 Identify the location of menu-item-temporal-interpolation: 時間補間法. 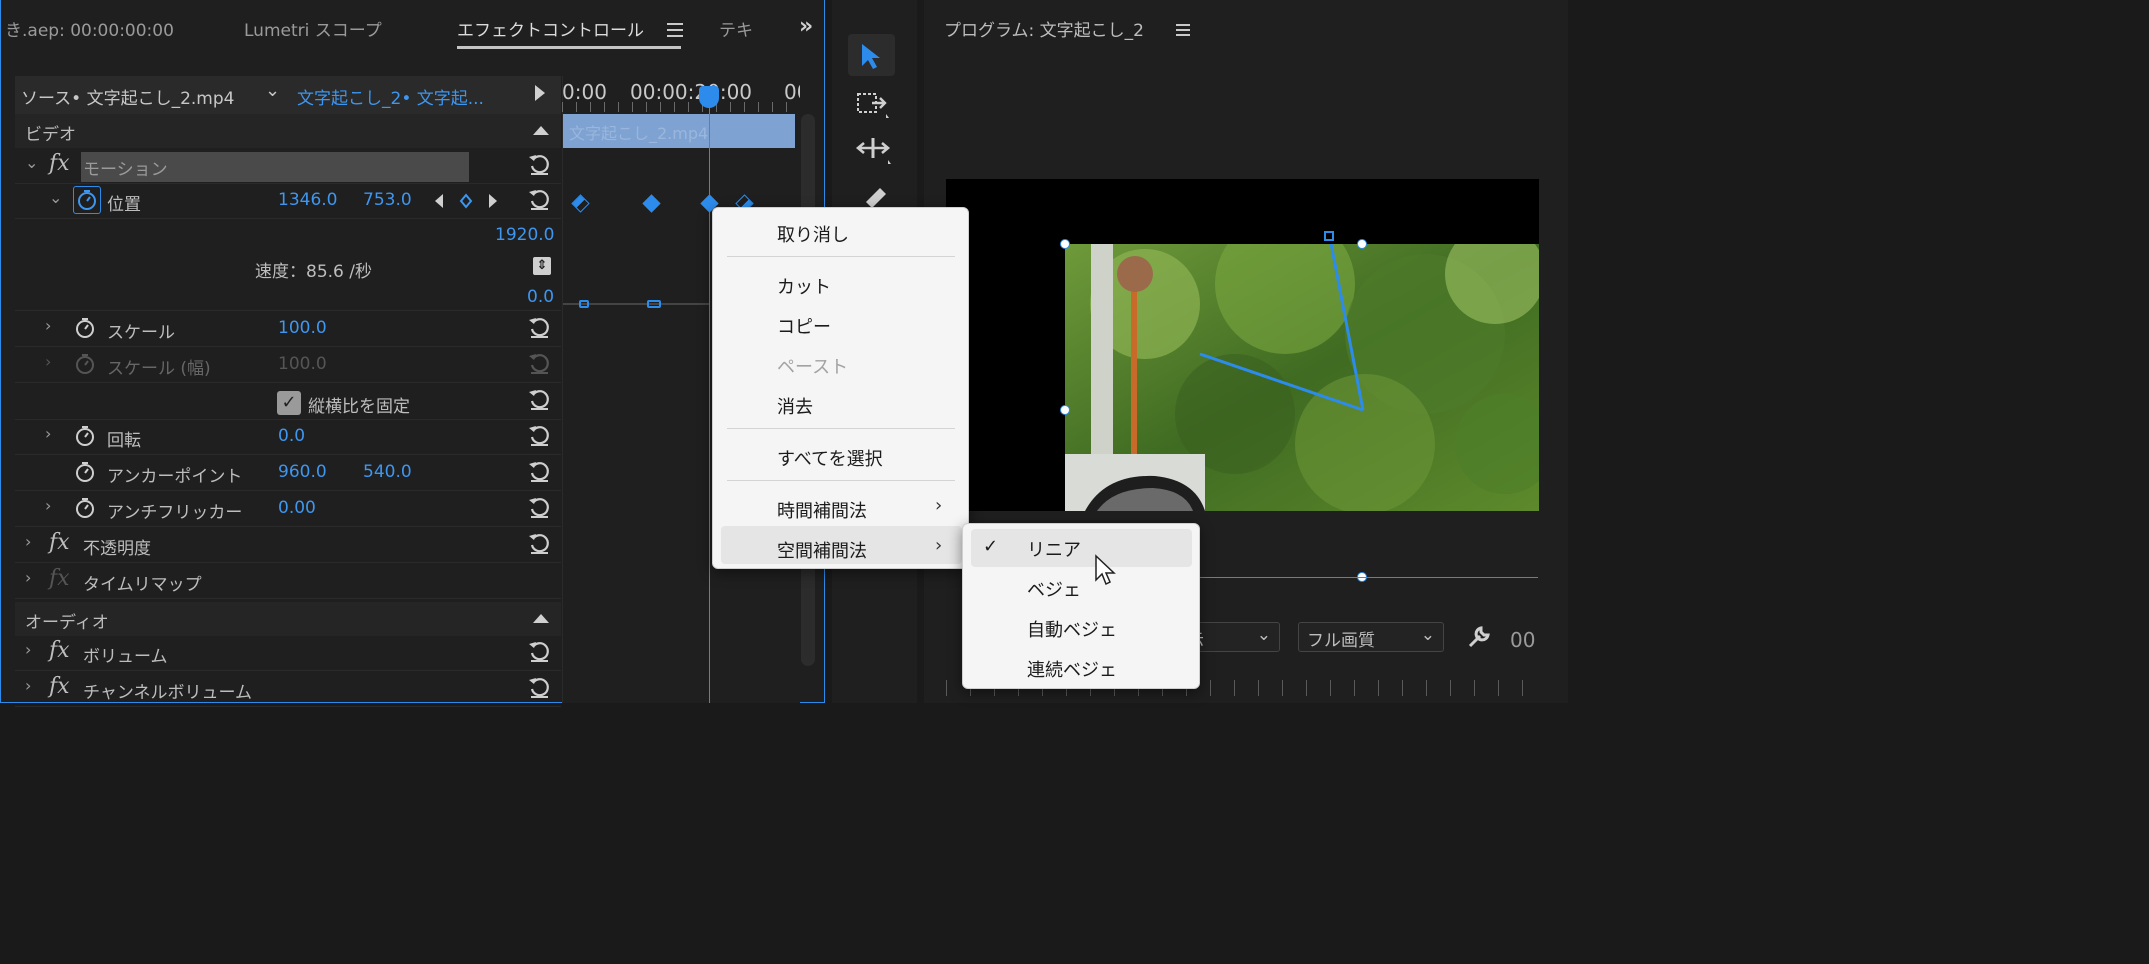
(822, 510).